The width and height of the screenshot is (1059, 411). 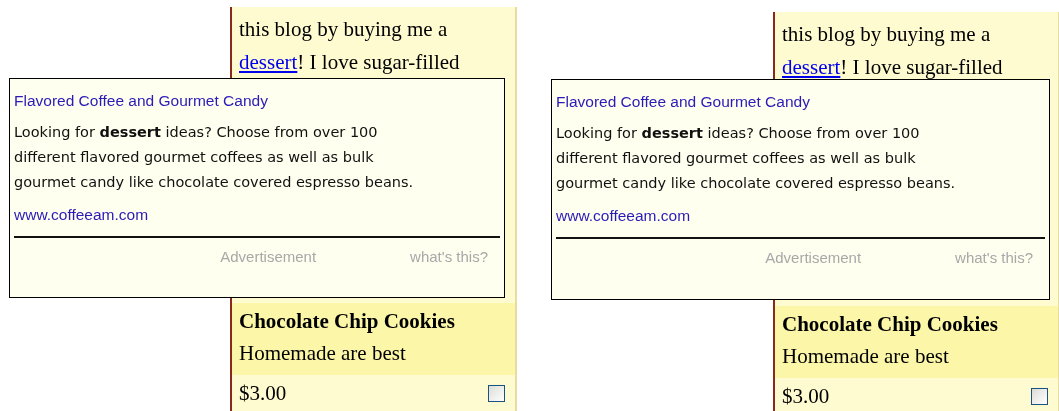 I want to click on dessert-link: dessert, so click(x=268, y=62).